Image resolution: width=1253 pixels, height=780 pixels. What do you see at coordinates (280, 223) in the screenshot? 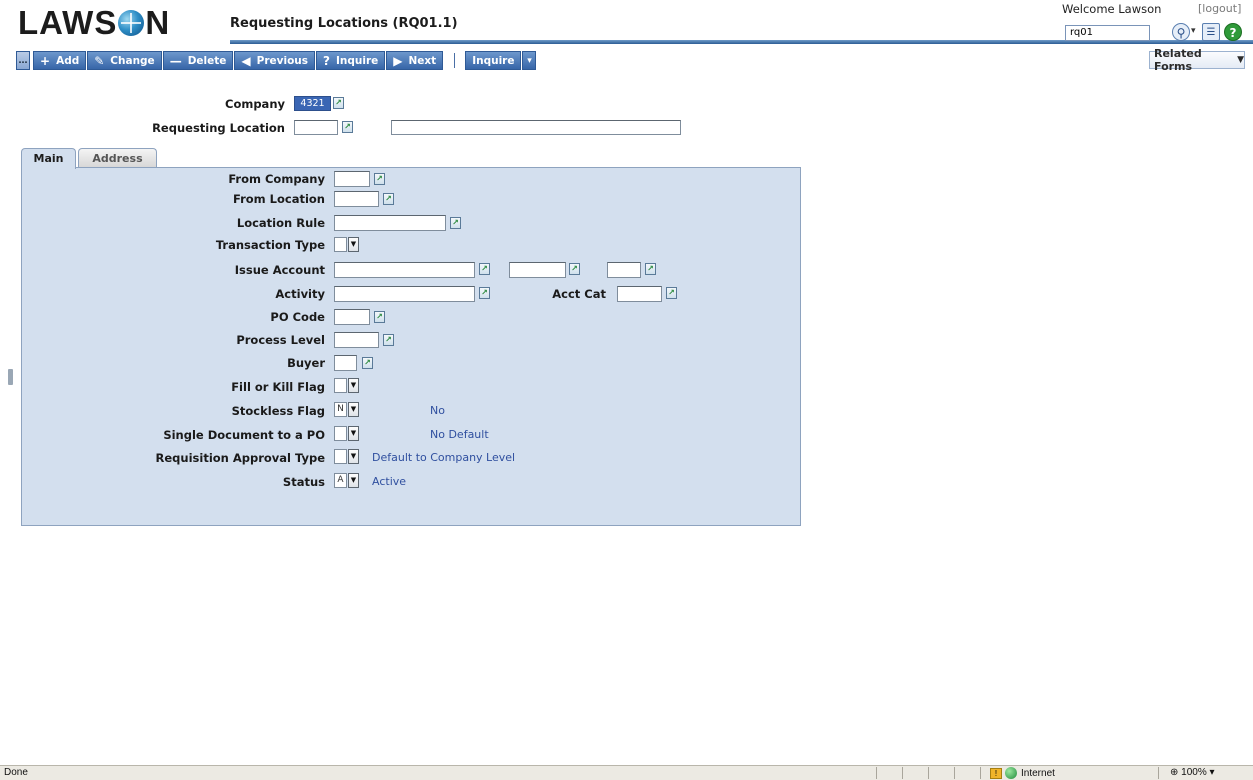
I see `location-rule-label: Location Rule` at bounding box center [280, 223].